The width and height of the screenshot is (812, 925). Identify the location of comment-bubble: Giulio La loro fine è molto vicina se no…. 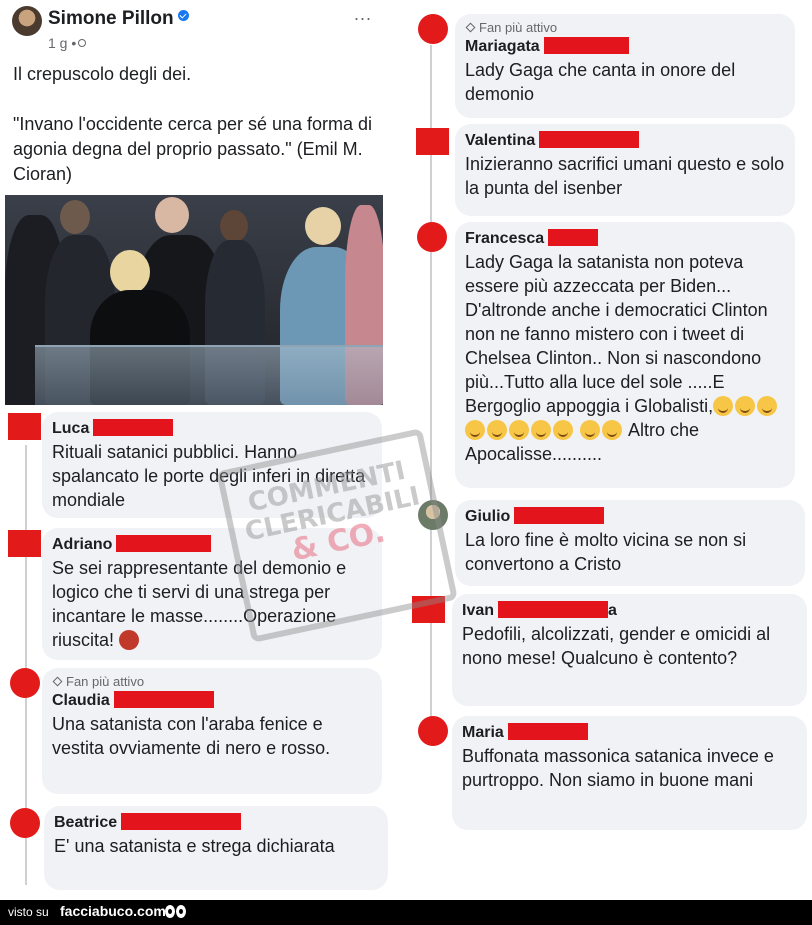
(630, 543).